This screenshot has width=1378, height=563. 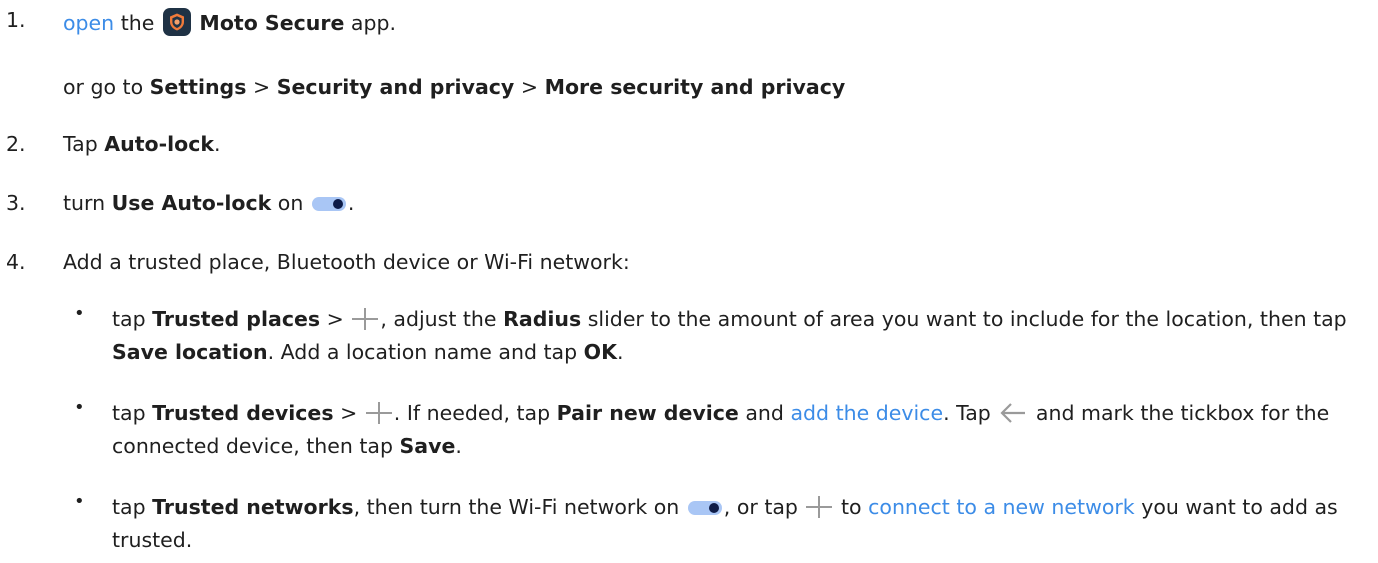 What do you see at coordinates (253, 507) in the screenshot?
I see `trusted-networks-label: Trusted networks` at bounding box center [253, 507].